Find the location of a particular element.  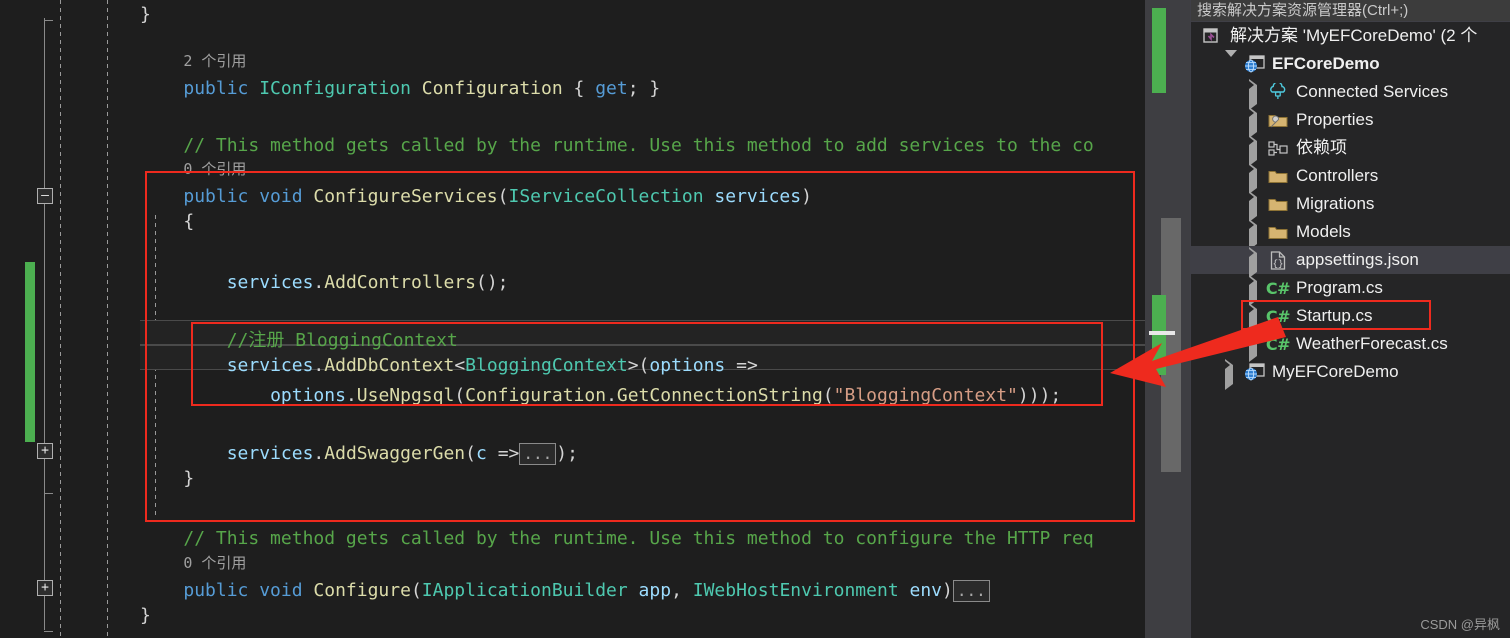

connected-services-icon is located at coordinates (1278, 92).